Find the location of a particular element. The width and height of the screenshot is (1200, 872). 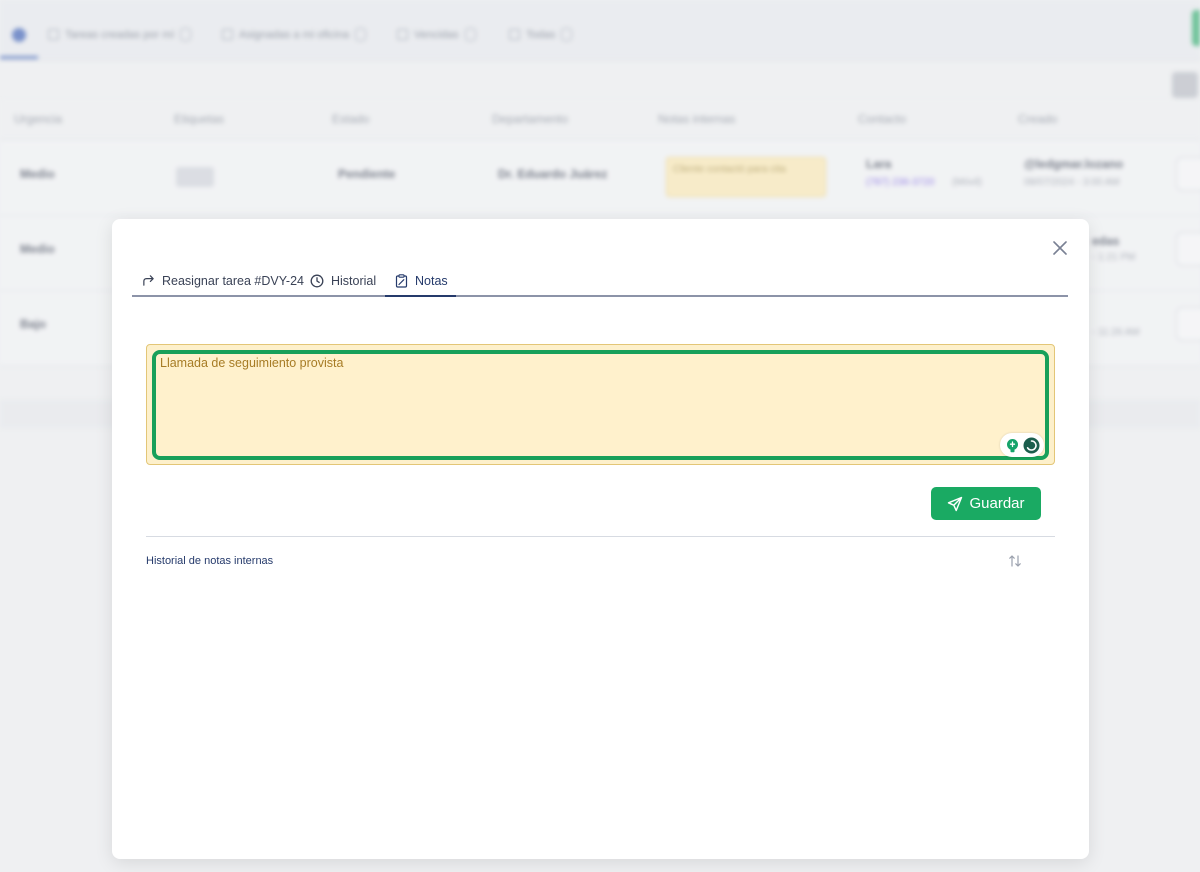

tab-reassign: Reasignar tarea #DVY-24 is located at coordinates (223, 280).